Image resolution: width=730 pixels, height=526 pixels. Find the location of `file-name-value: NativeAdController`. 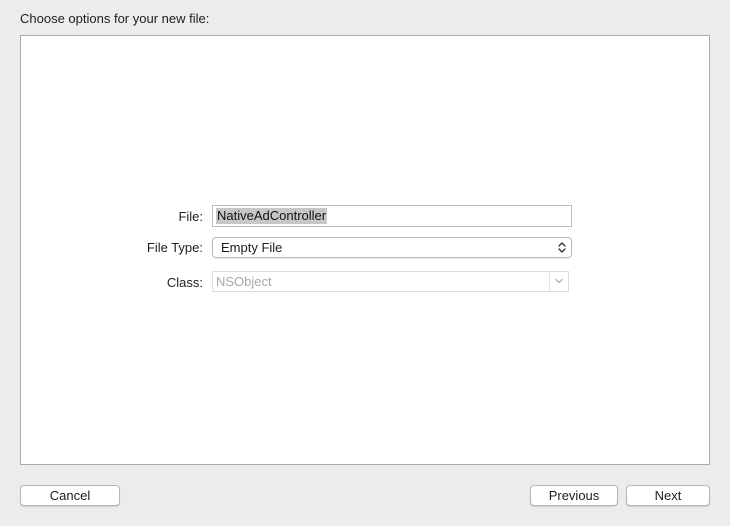

file-name-value: NativeAdController is located at coordinates (272, 216).